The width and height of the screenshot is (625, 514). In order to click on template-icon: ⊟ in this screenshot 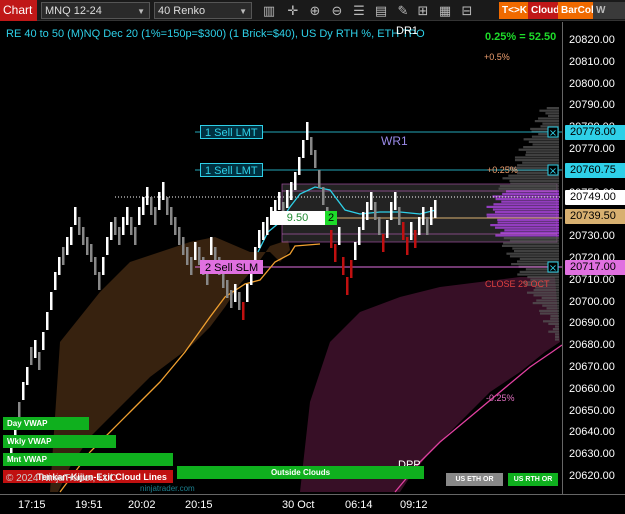, I will do `click(467, 10)`.